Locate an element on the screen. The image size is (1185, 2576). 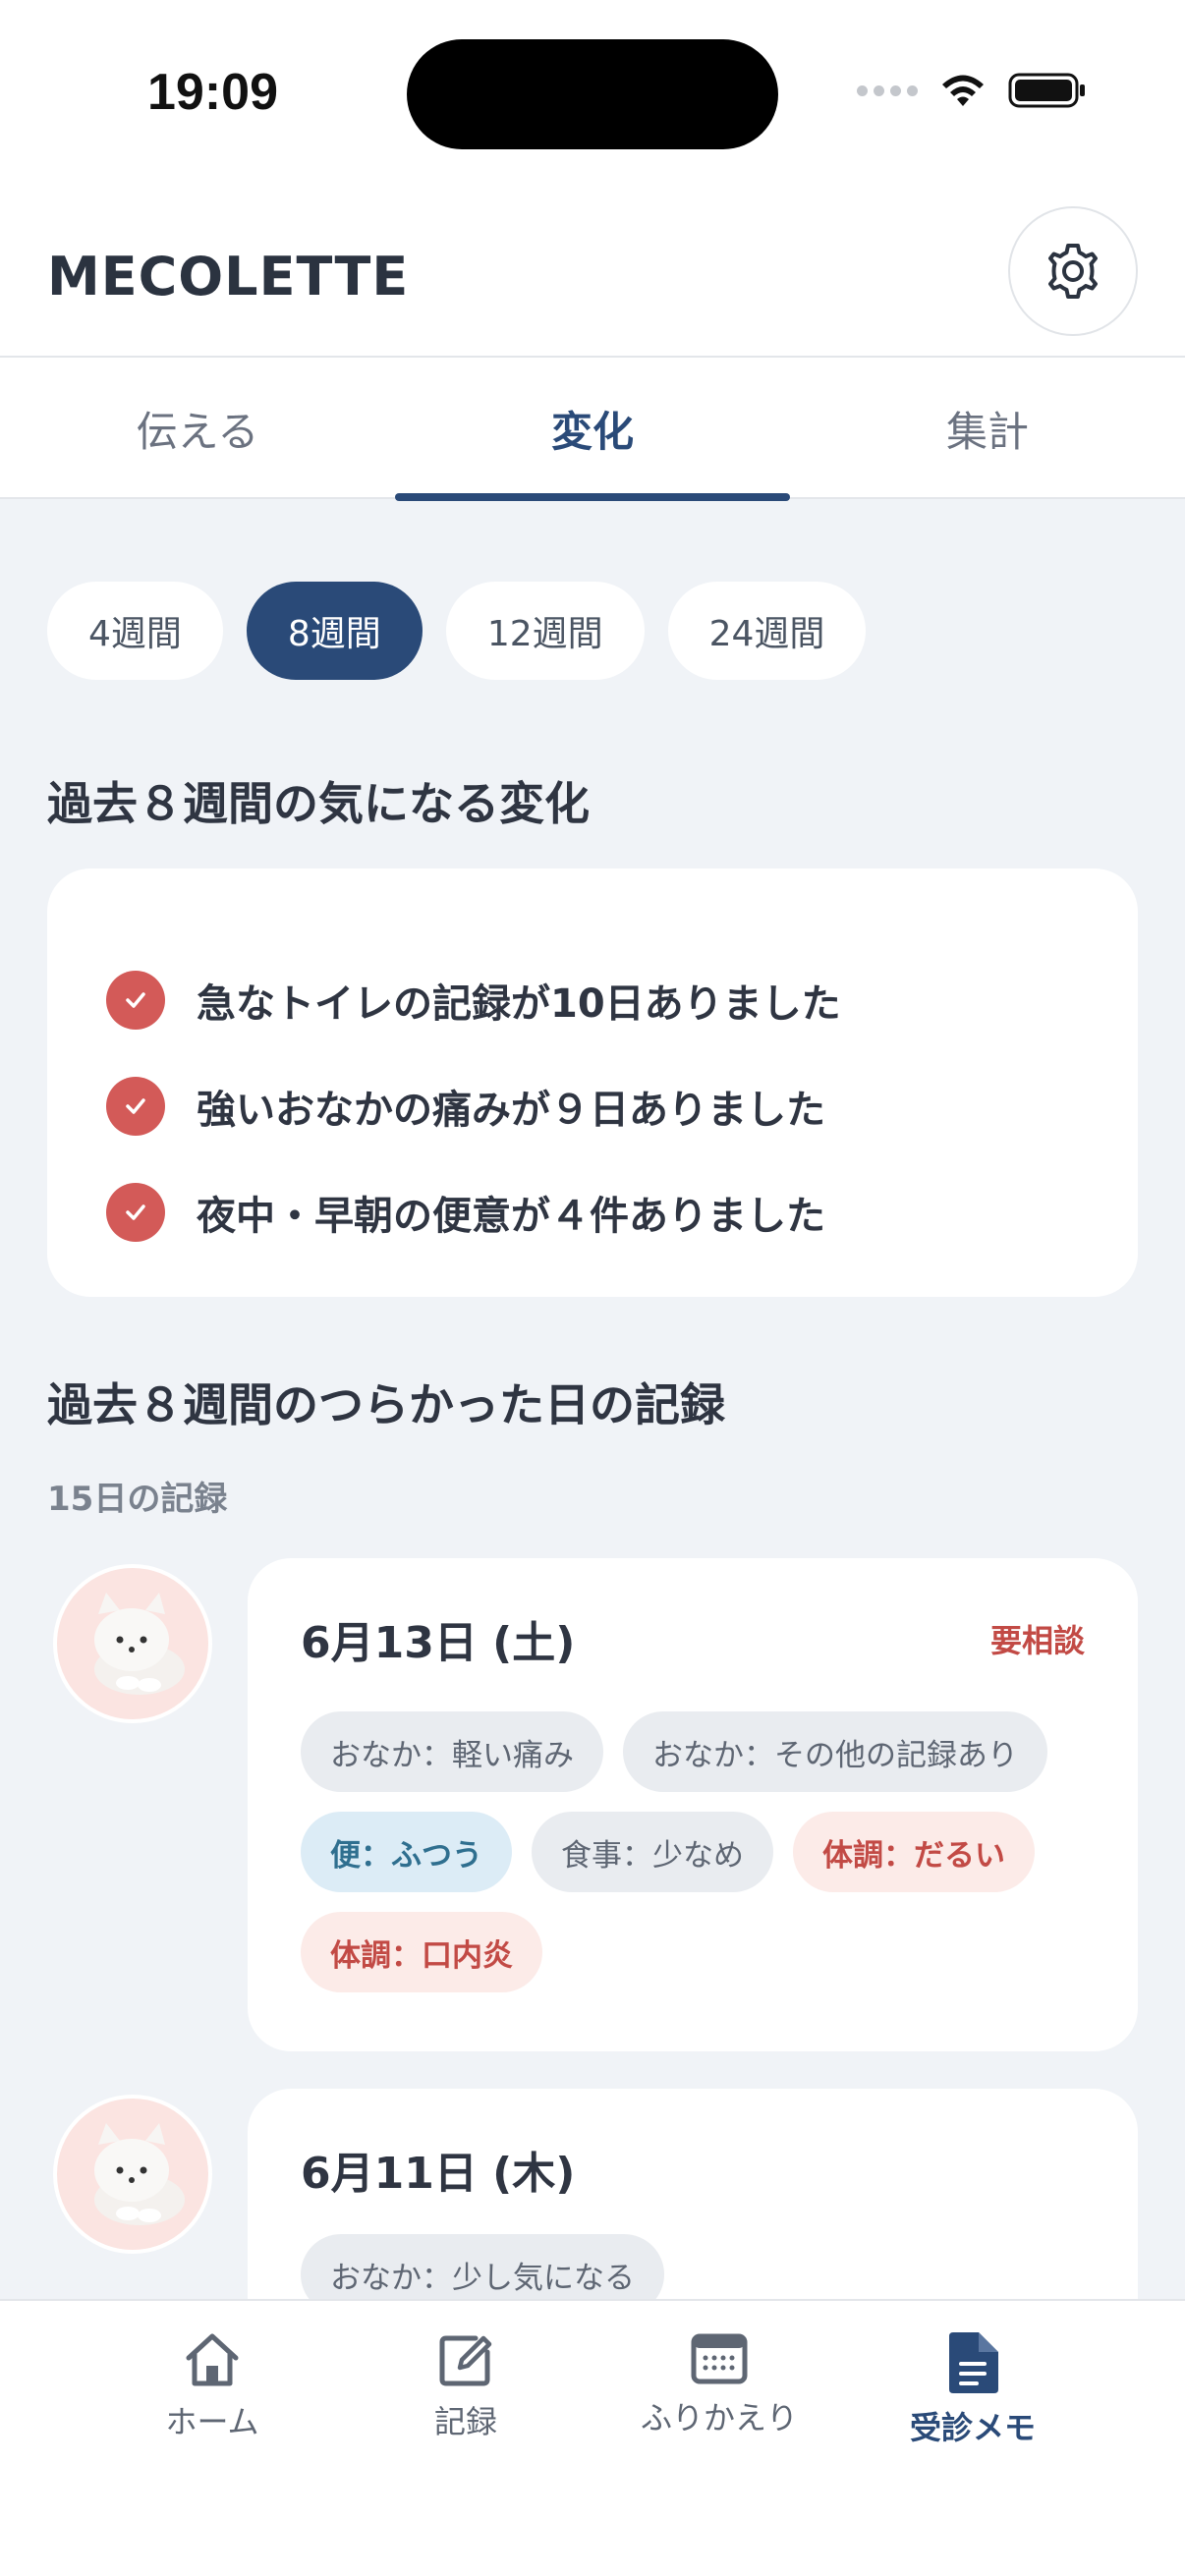
nav-label: 受診メモ is located at coordinates (973, 2427).